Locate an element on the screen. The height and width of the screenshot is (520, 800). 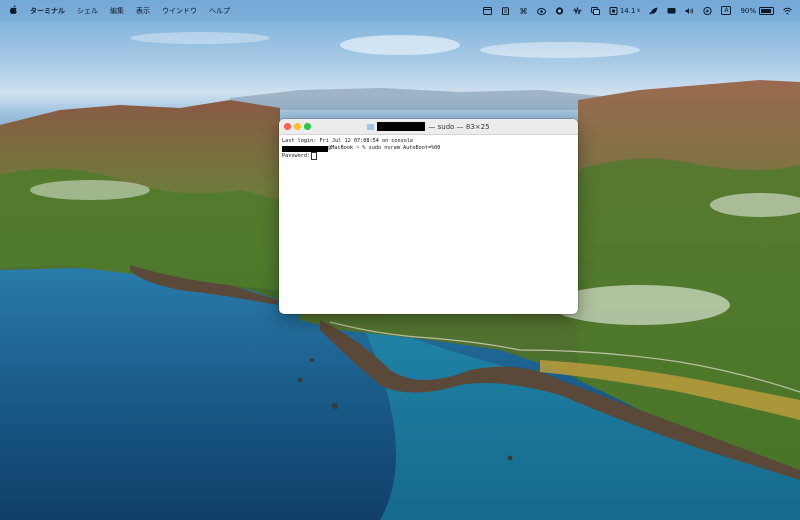
command-icon: ⌘ is located at coordinates (523, 11).